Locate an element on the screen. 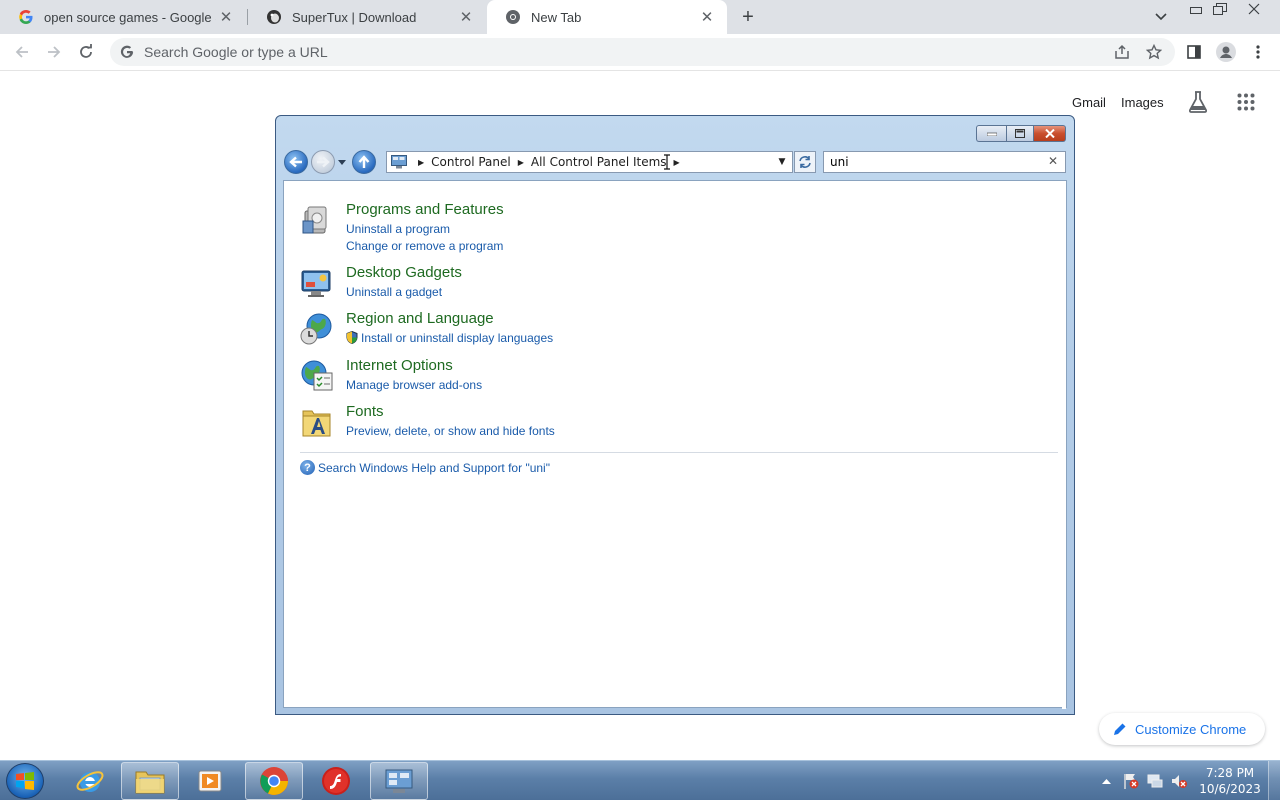  fonts-folder-icon is located at coordinates (317, 422).